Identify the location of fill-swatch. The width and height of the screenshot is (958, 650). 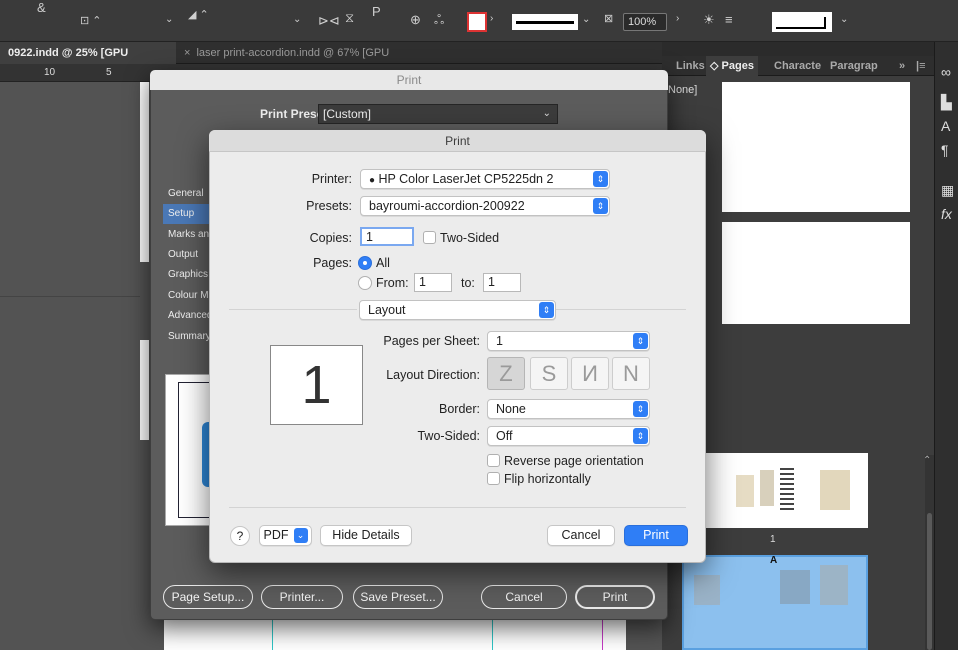
(477, 22).